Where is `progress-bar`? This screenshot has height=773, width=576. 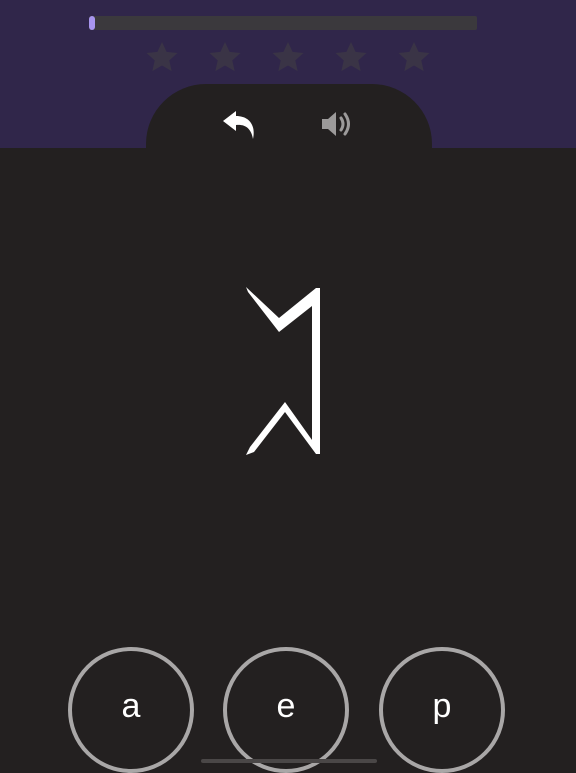 progress-bar is located at coordinates (283, 23).